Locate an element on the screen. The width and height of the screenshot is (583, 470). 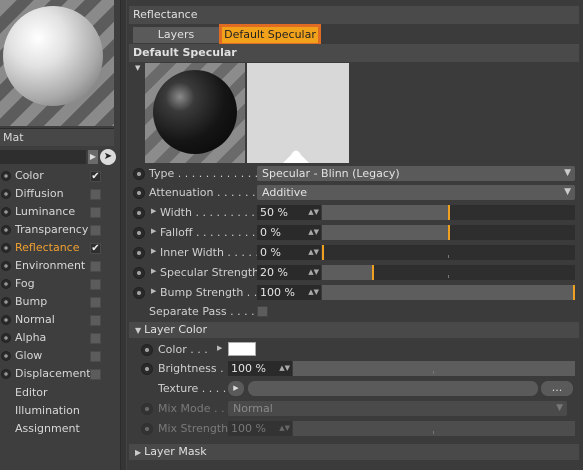
tab-layers: Layers is located at coordinates (176, 35).